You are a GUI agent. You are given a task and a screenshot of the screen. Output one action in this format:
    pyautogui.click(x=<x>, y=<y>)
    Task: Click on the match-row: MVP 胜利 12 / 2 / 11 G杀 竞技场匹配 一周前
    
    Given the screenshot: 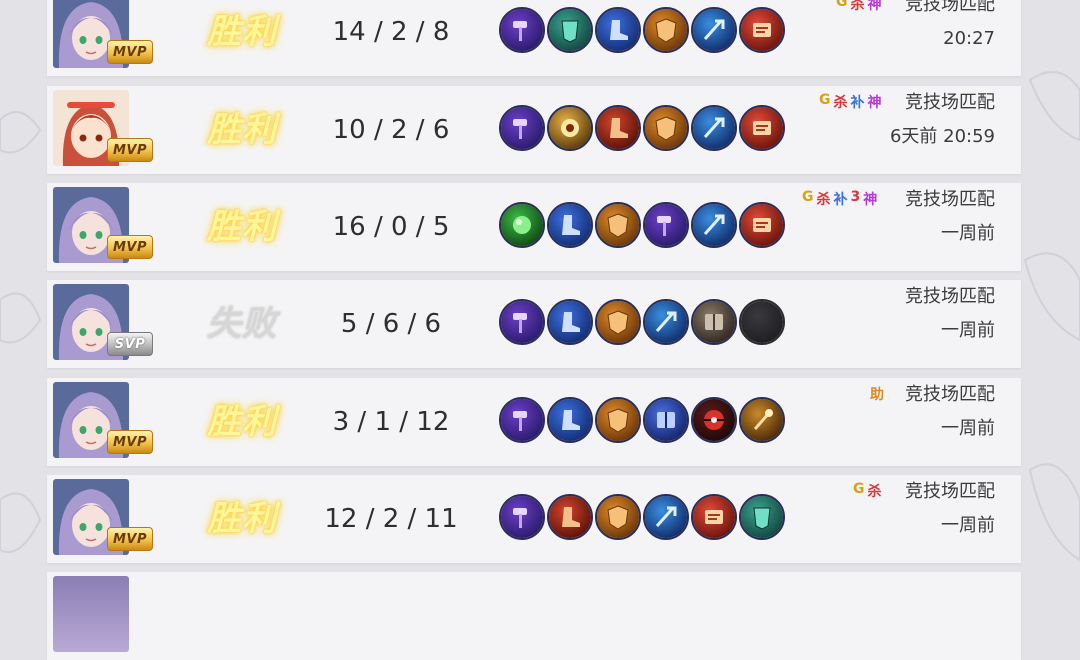 What is the action you would take?
    pyautogui.click(x=534, y=519)
    